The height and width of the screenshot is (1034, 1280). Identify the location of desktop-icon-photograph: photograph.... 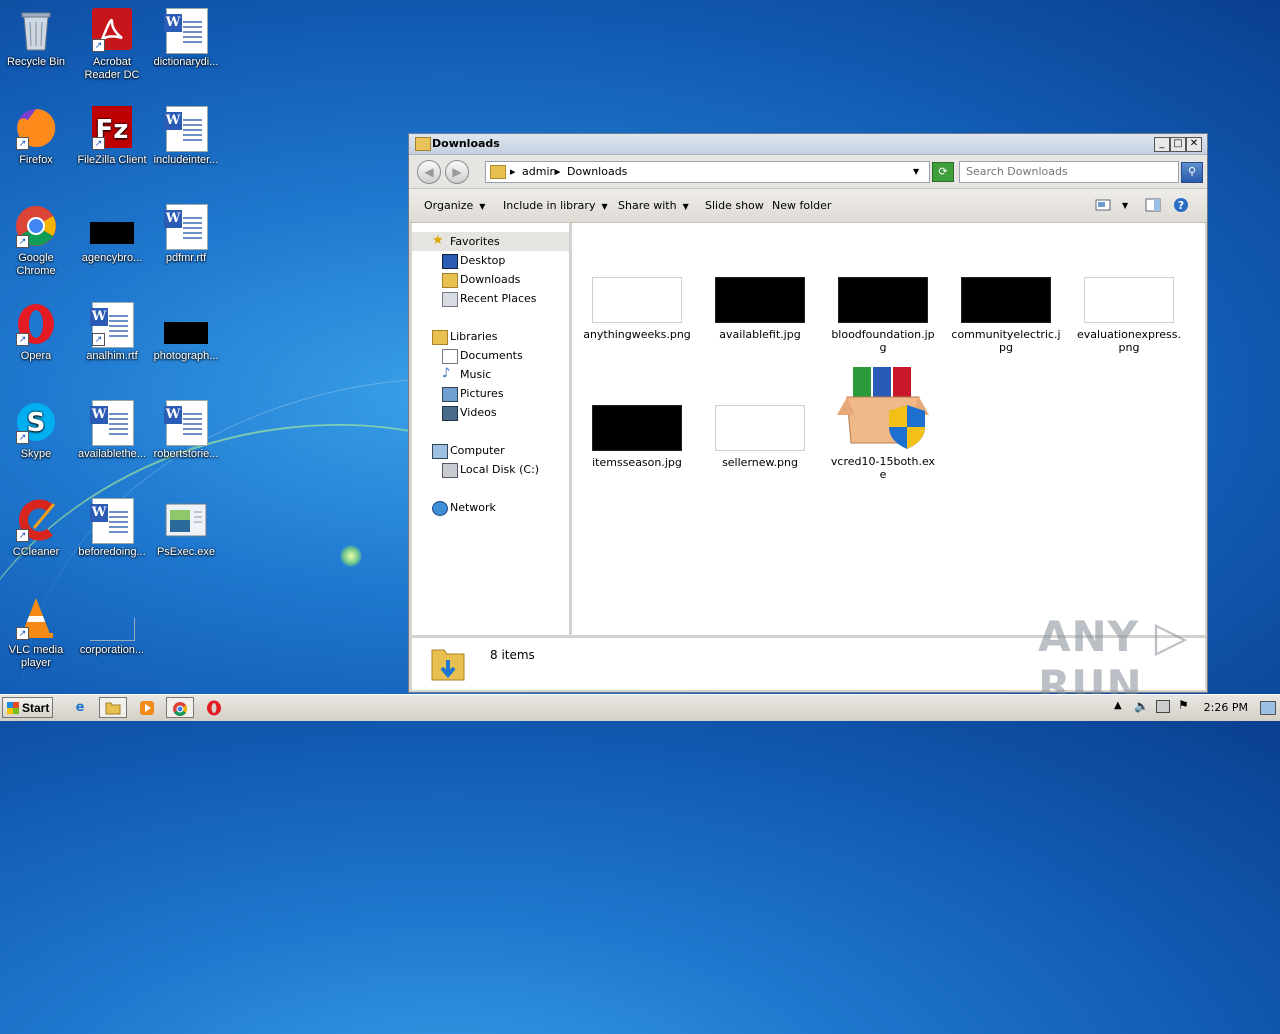
(186, 332).